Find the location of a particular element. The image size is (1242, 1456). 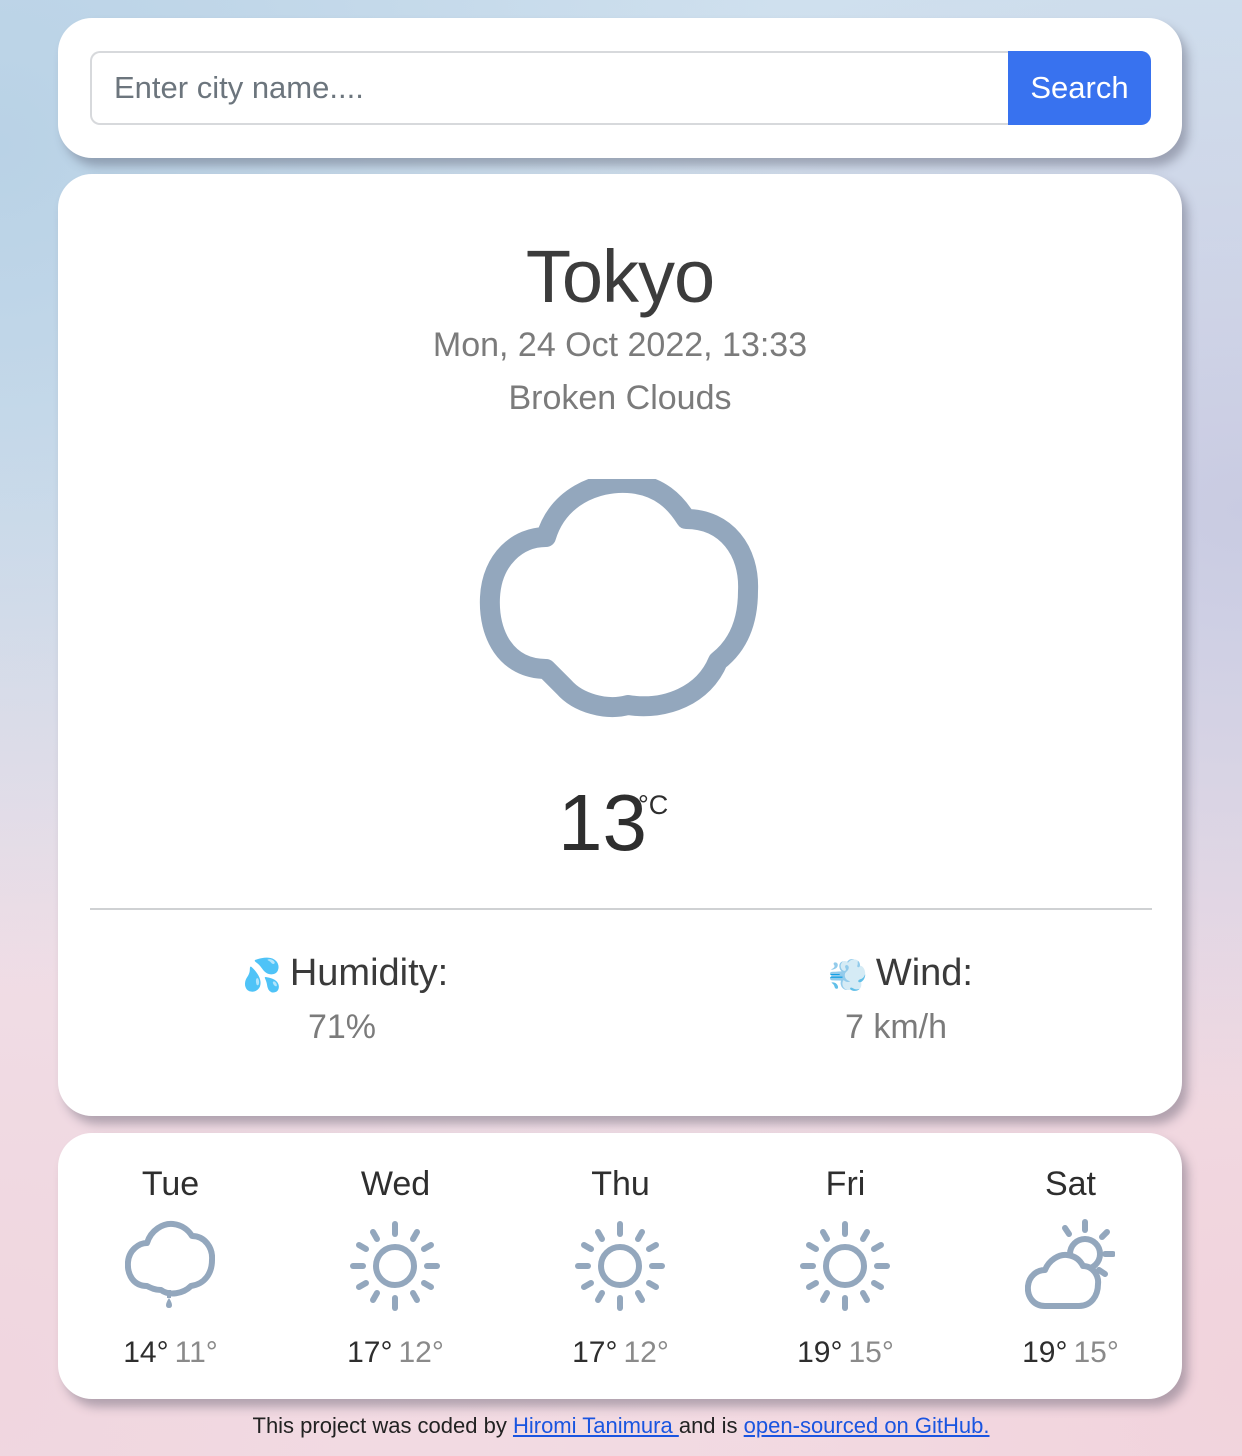

current-datetime: Mon, 24 Oct 2022, 13:33 is located at coordinates (620, 345).